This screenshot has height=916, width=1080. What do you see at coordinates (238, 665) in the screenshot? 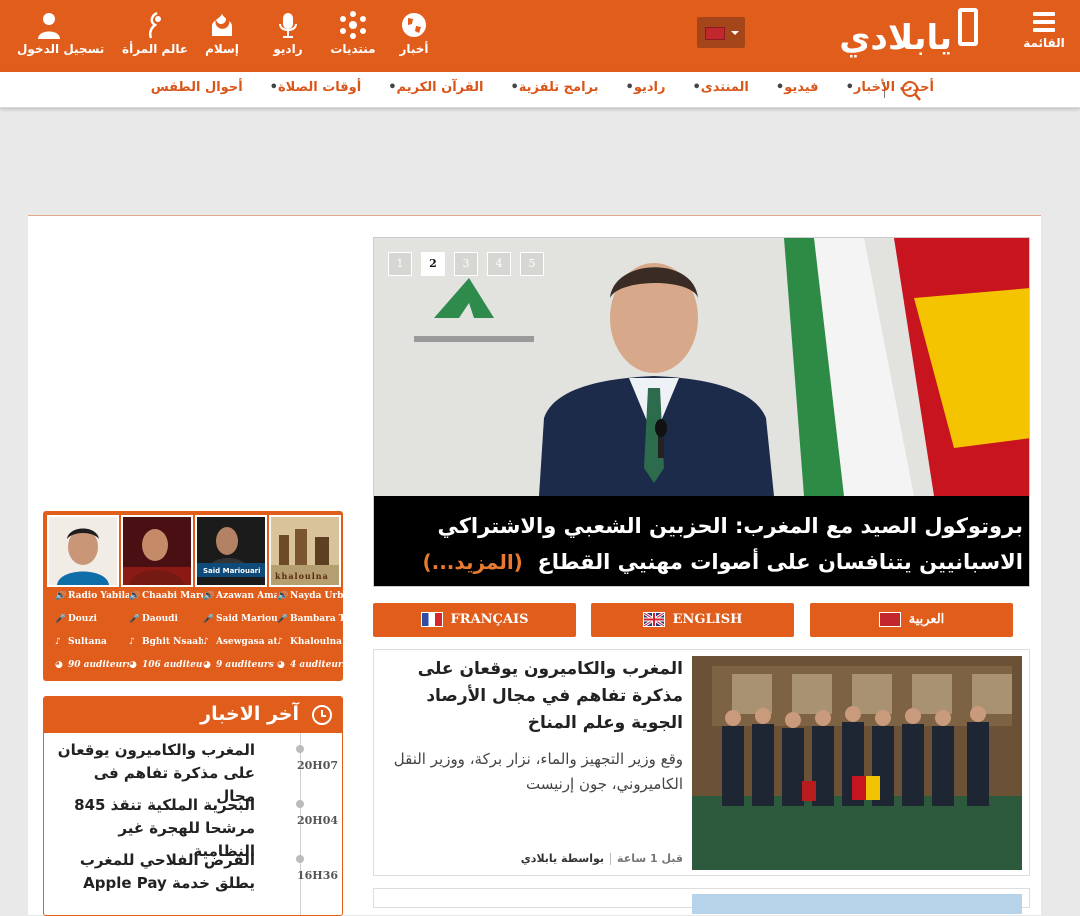
I see `radio-listeners: ◕ 9 auditeurs` at bounding box center [238, 665].